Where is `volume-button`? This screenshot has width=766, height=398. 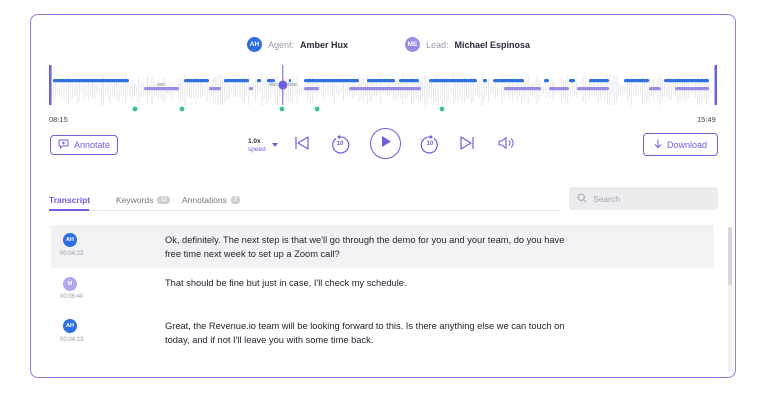
volume-button is located at coordinates (507, 145).